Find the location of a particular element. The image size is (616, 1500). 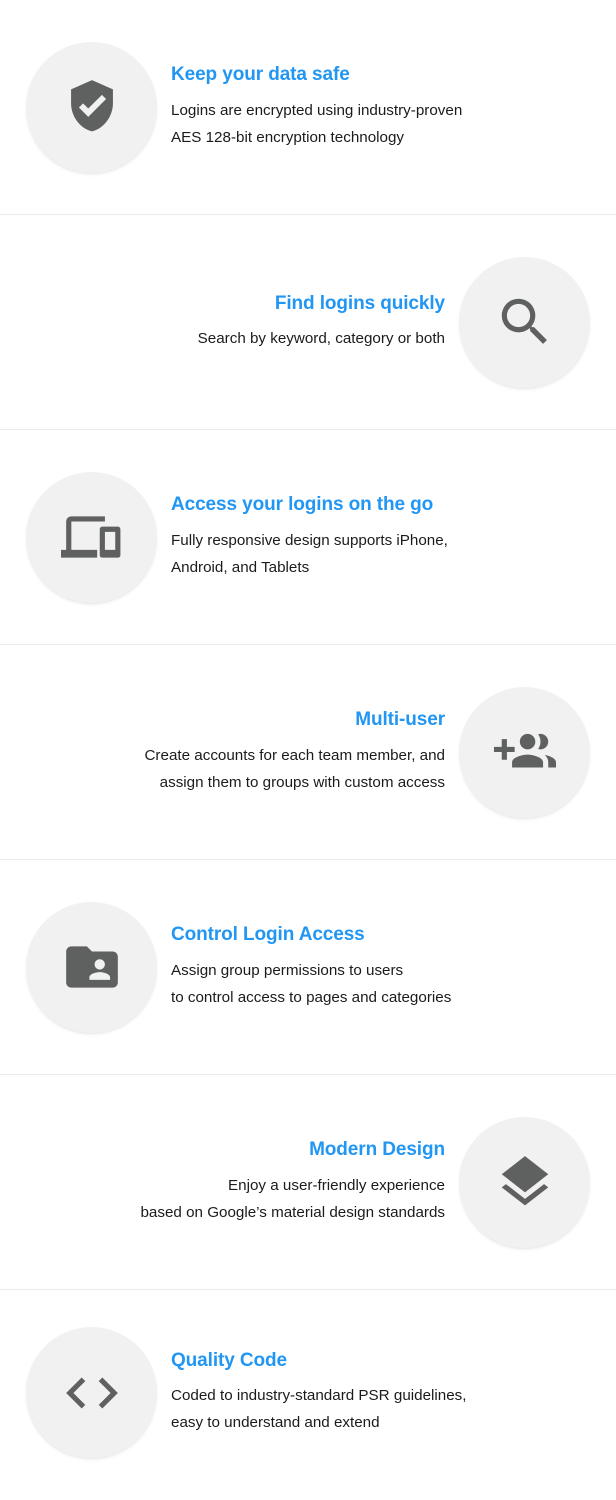

folder-shared-icon is located at coordinates (91, 967).